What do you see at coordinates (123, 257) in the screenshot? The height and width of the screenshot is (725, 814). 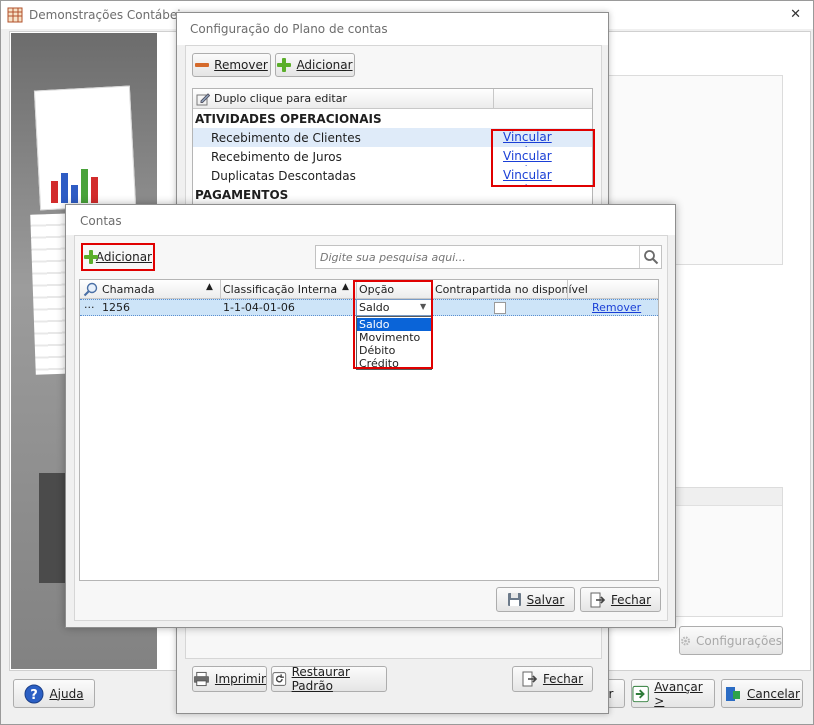 I see `contas-adicionar-label: Adicionar` at bounding box center [123, 257].